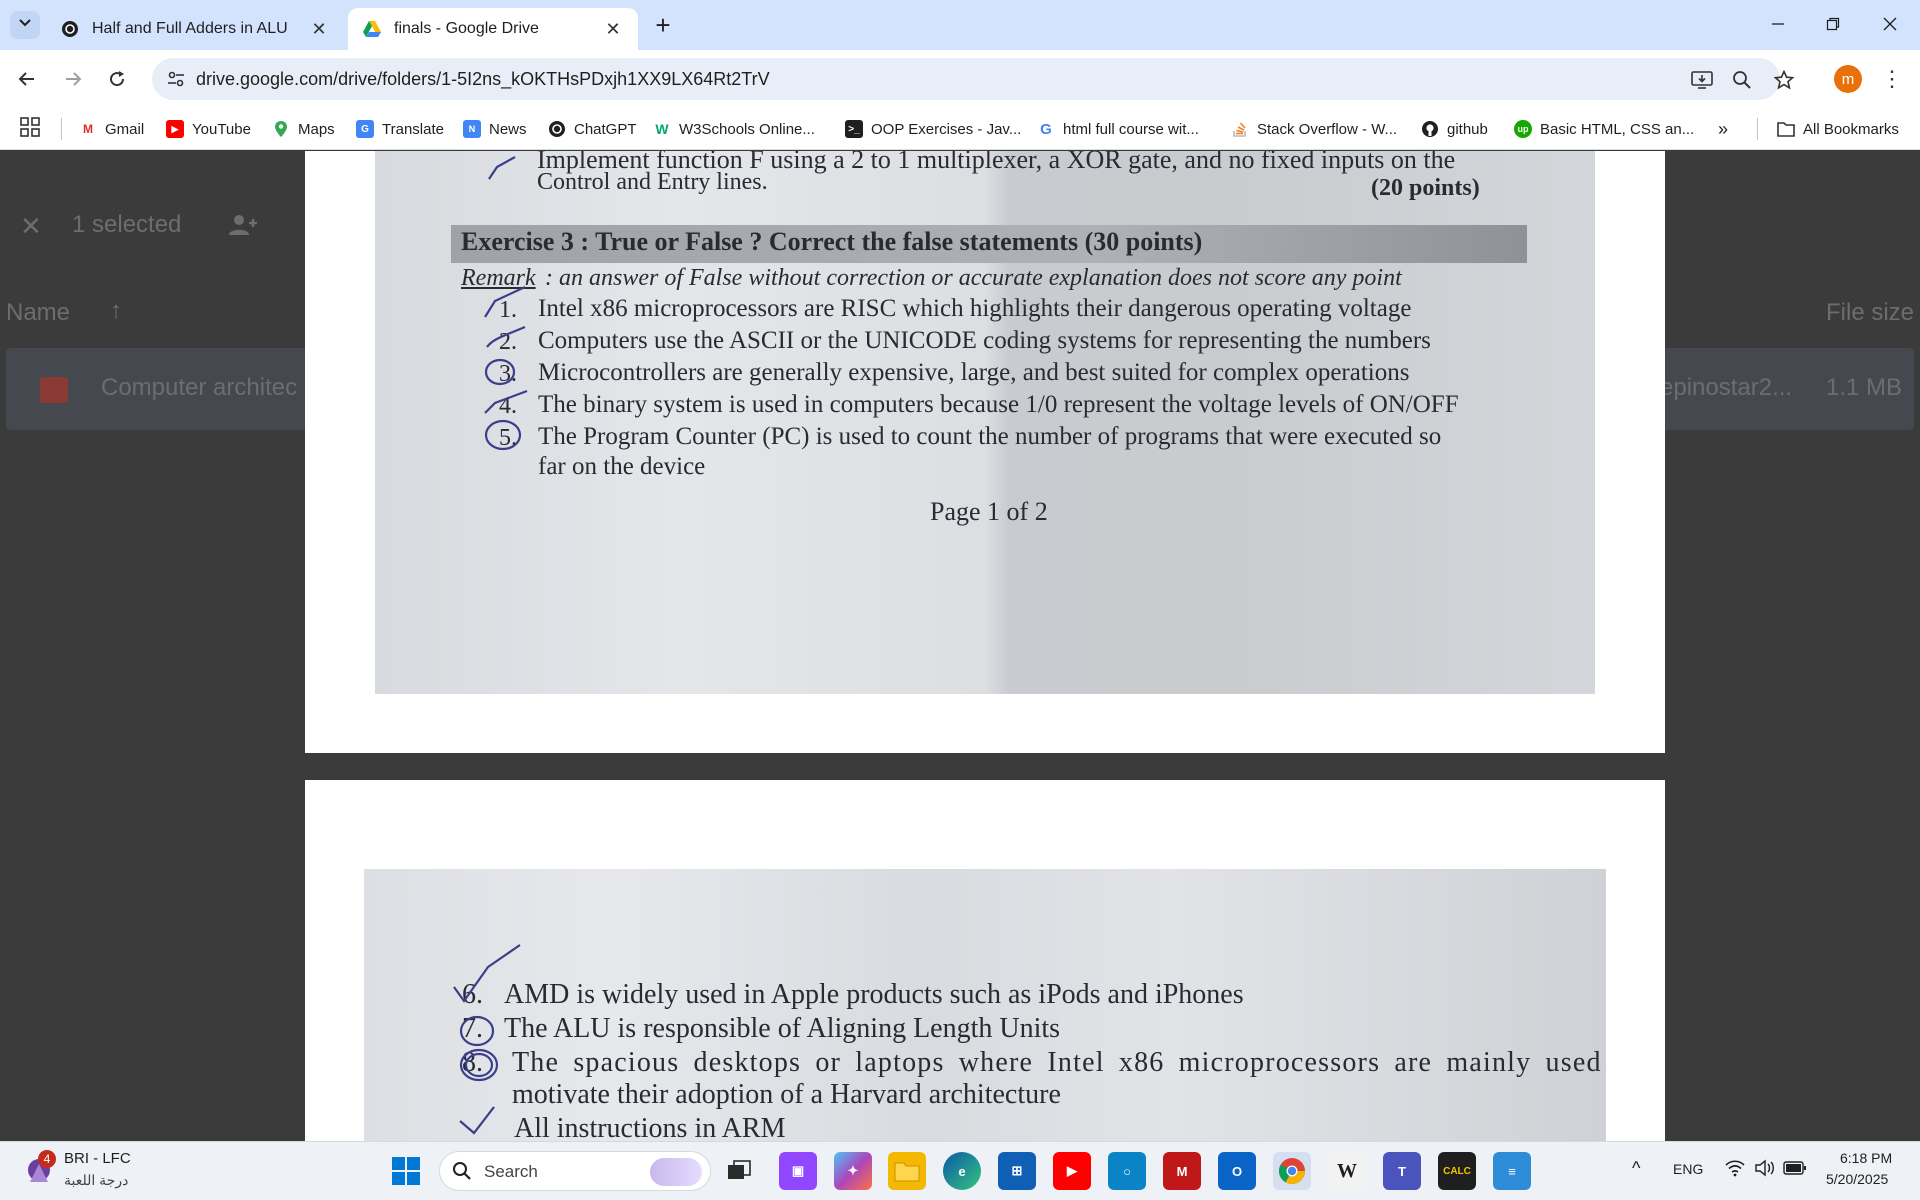 Image resolution: width=1920 pixels, height=1200 pixels. Describe the element at coordinates (798, 1171) in the screenshot. I see `twitch-icon: ▣` at that location.